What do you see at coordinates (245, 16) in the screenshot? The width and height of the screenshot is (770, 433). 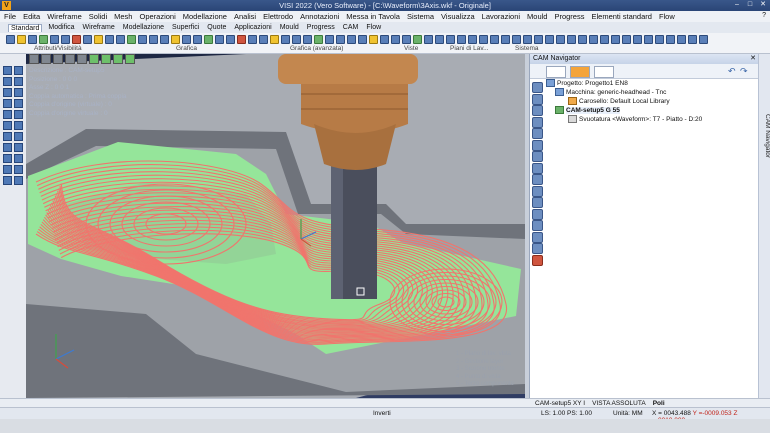 I see `menu-analisi: Analisi` at bounding box center [245, 16].